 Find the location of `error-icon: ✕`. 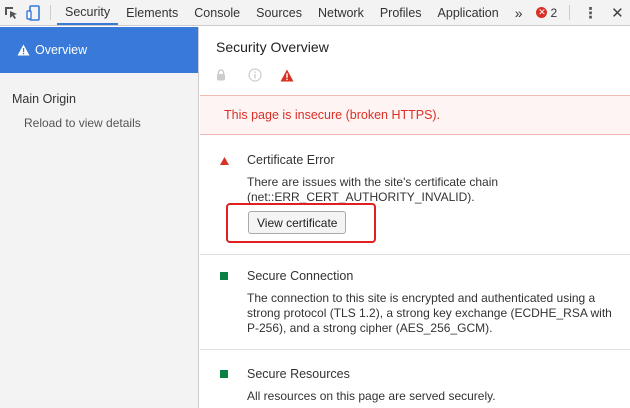

error-icon: ✕ is located at coordinates (542, 12).